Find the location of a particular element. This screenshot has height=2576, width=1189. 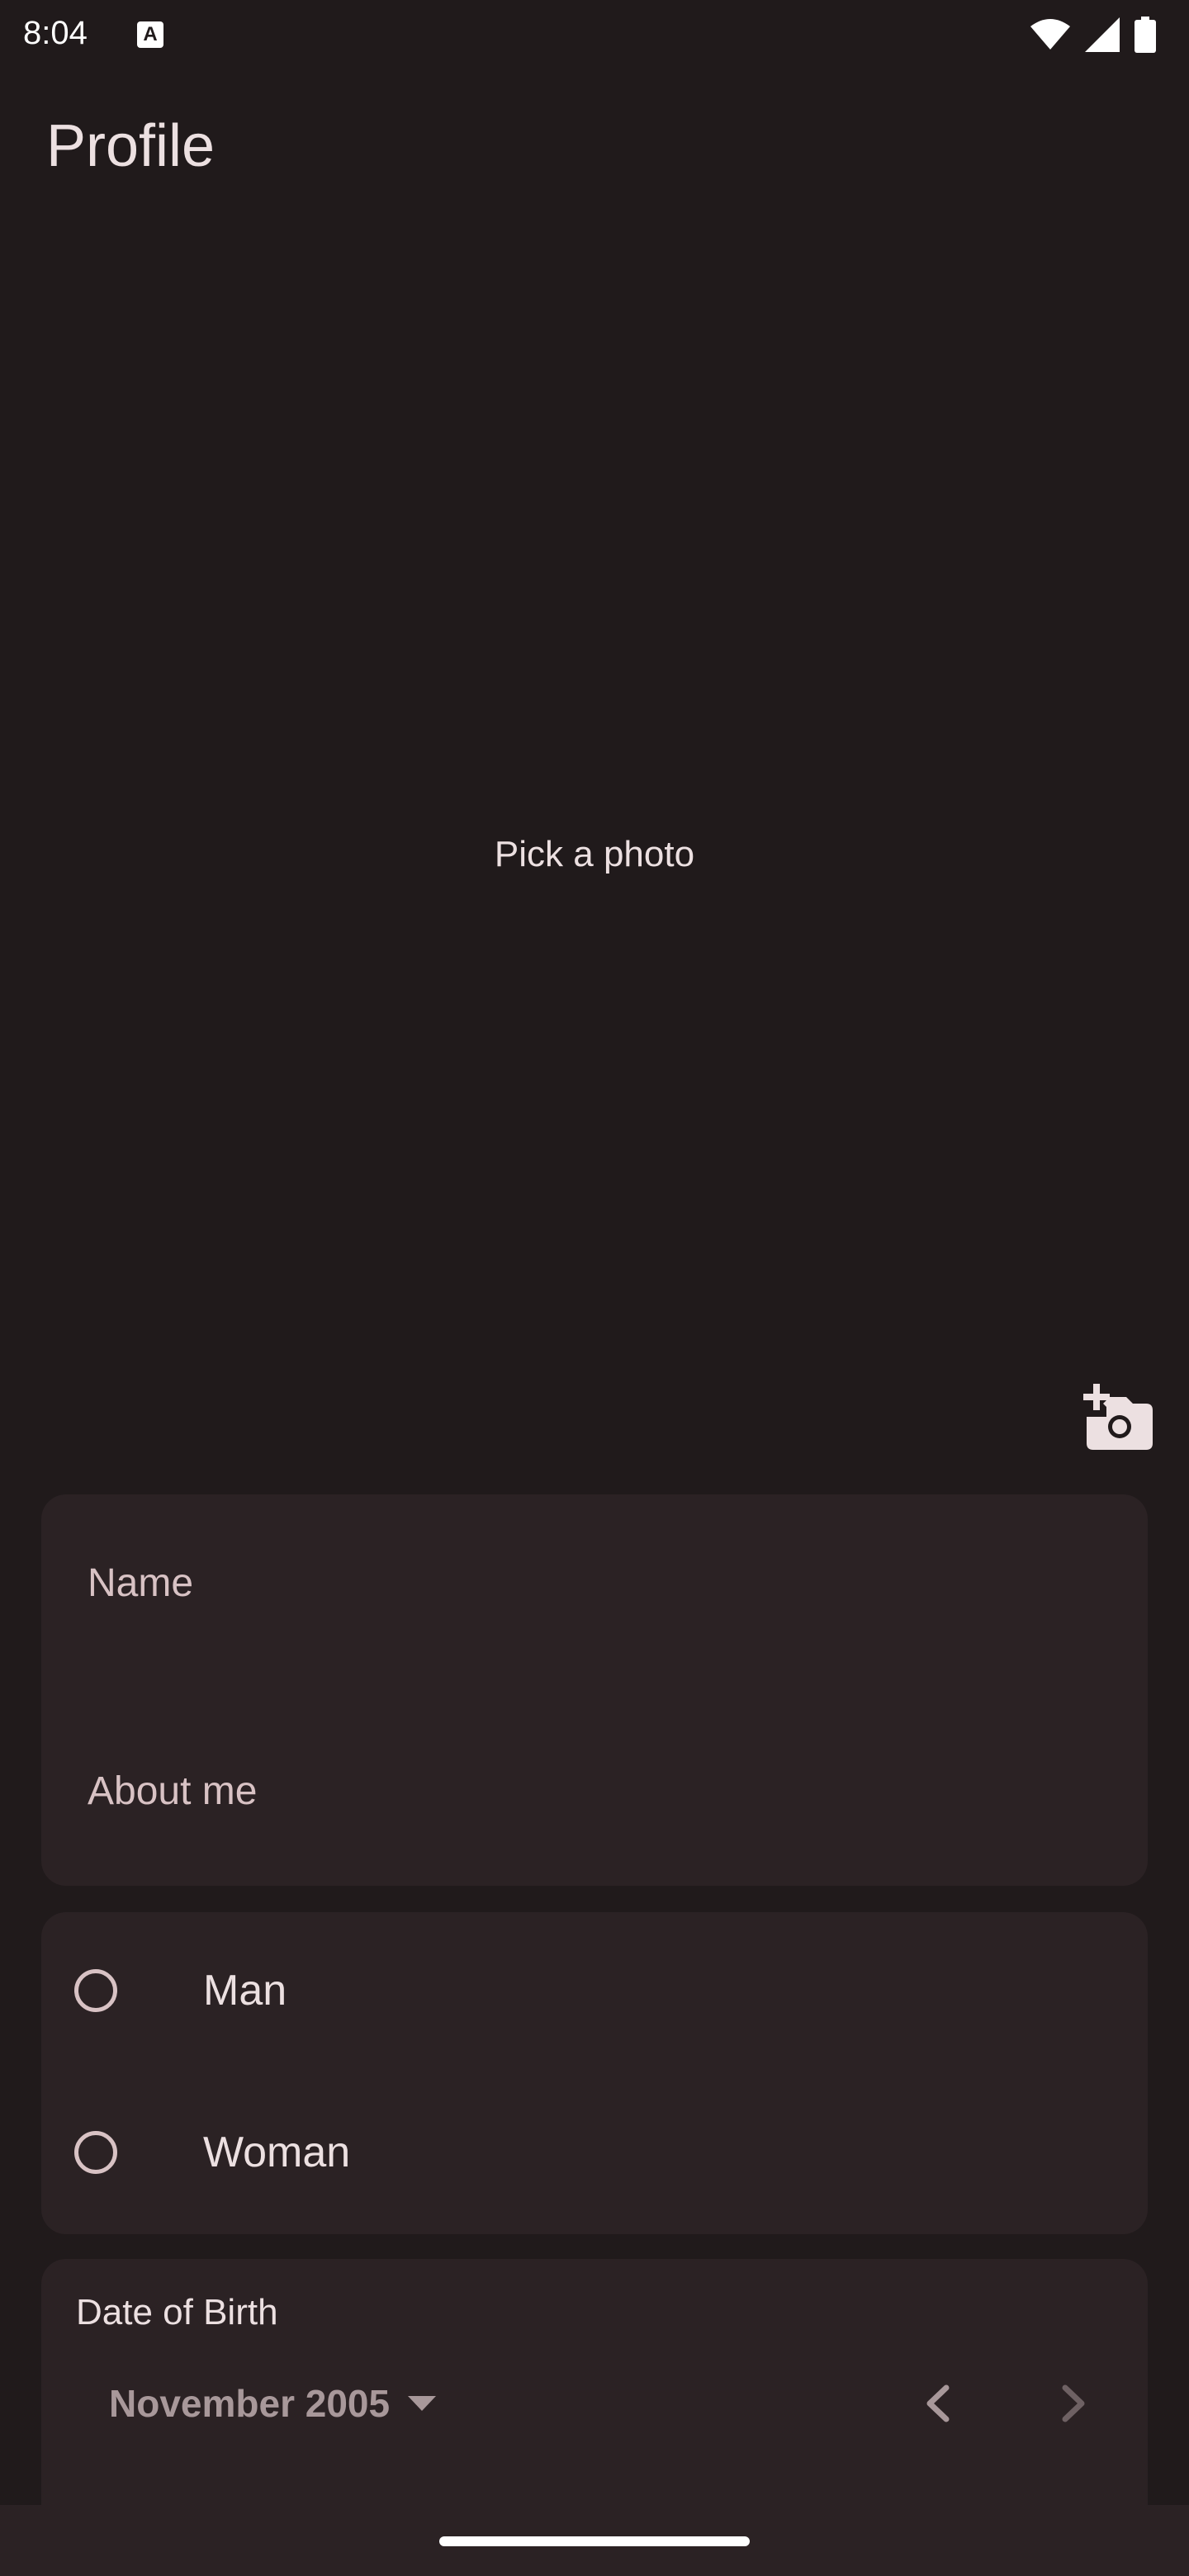

add-a-photo-icon is located at coordinates (1118, 1417).